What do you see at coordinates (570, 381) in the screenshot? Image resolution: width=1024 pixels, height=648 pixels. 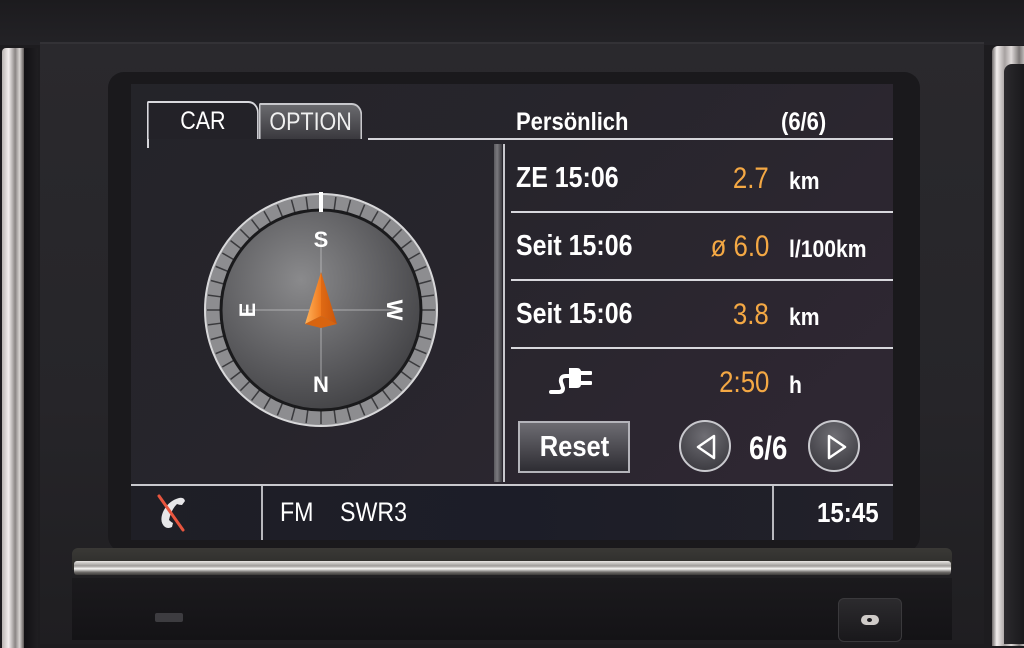 I see `ev-plug-icon` at bounding box center [570, 381].